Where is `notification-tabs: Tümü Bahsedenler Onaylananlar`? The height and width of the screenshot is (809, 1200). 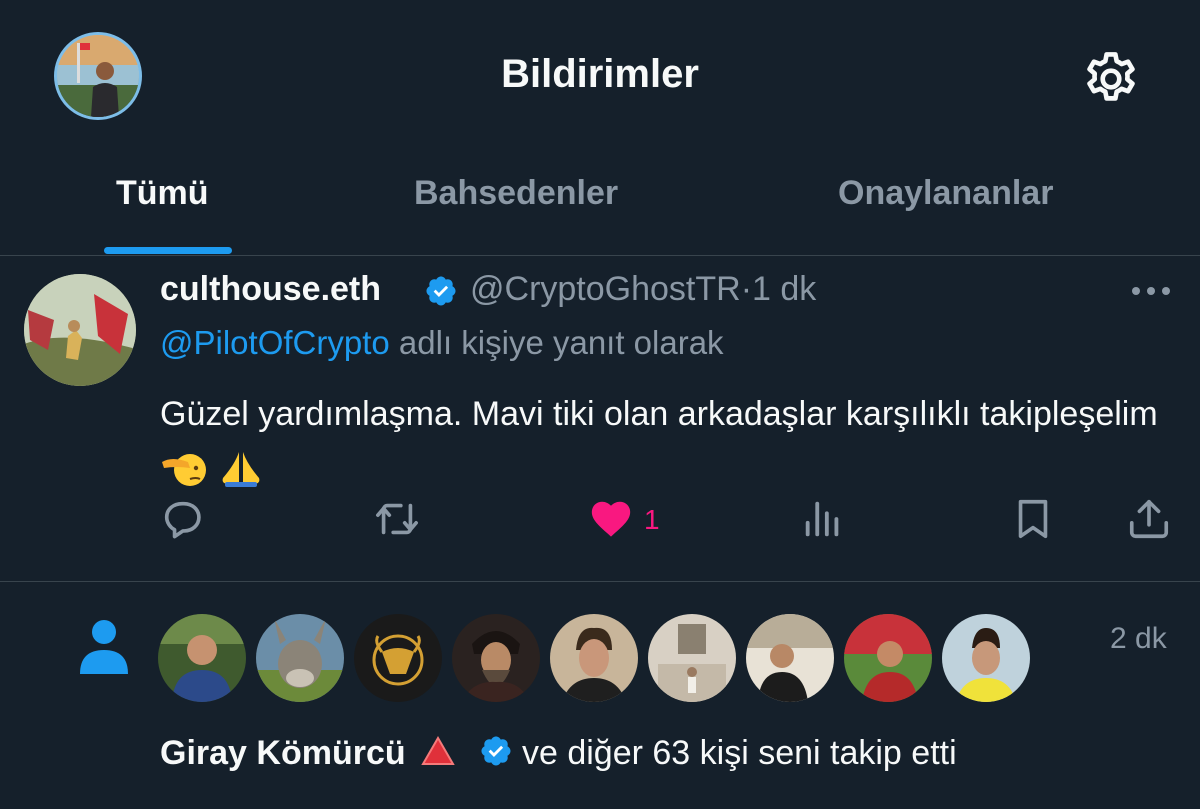 notification-tabs: Tümü Bahsedenler Onaylananlar is located at coordinates (600, 203).